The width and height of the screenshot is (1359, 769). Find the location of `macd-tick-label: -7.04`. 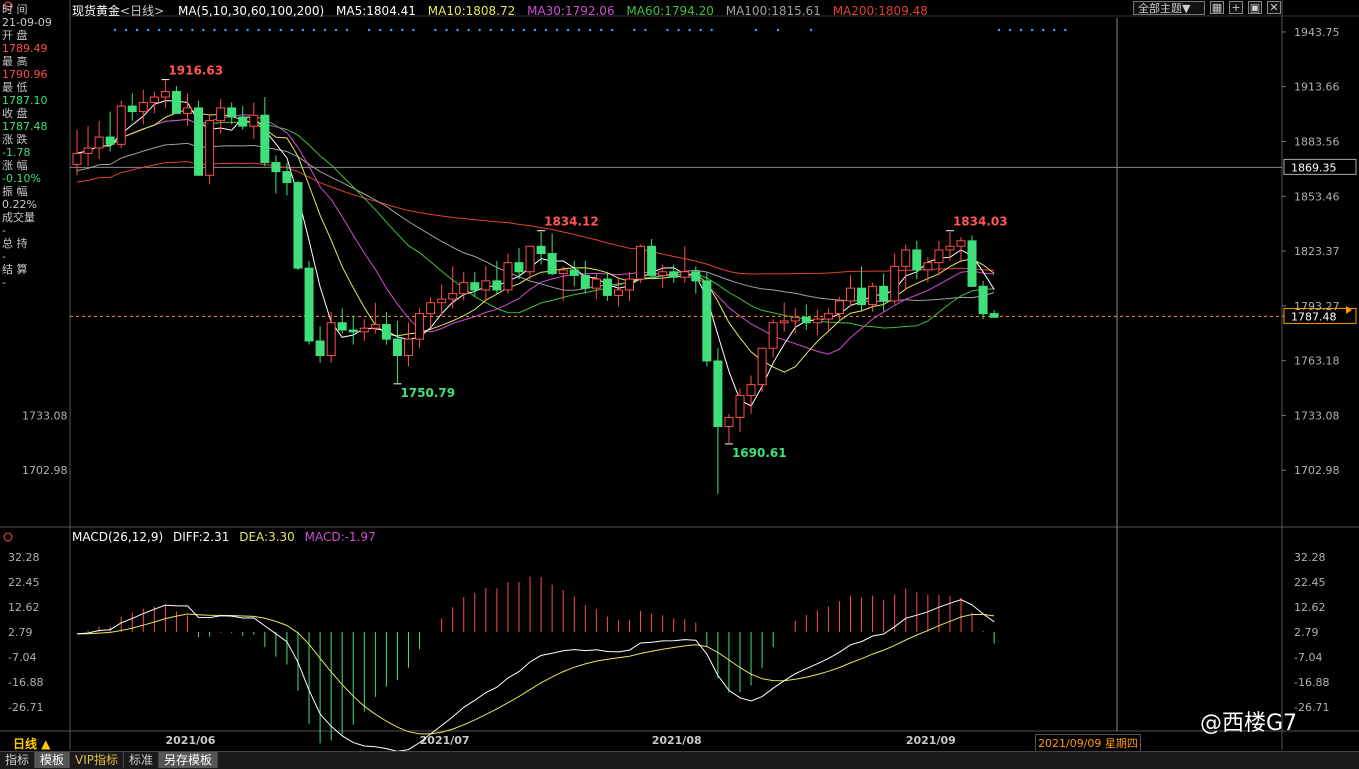

macd-tick-label: -7.04 is located at coordinates (1308, 657).